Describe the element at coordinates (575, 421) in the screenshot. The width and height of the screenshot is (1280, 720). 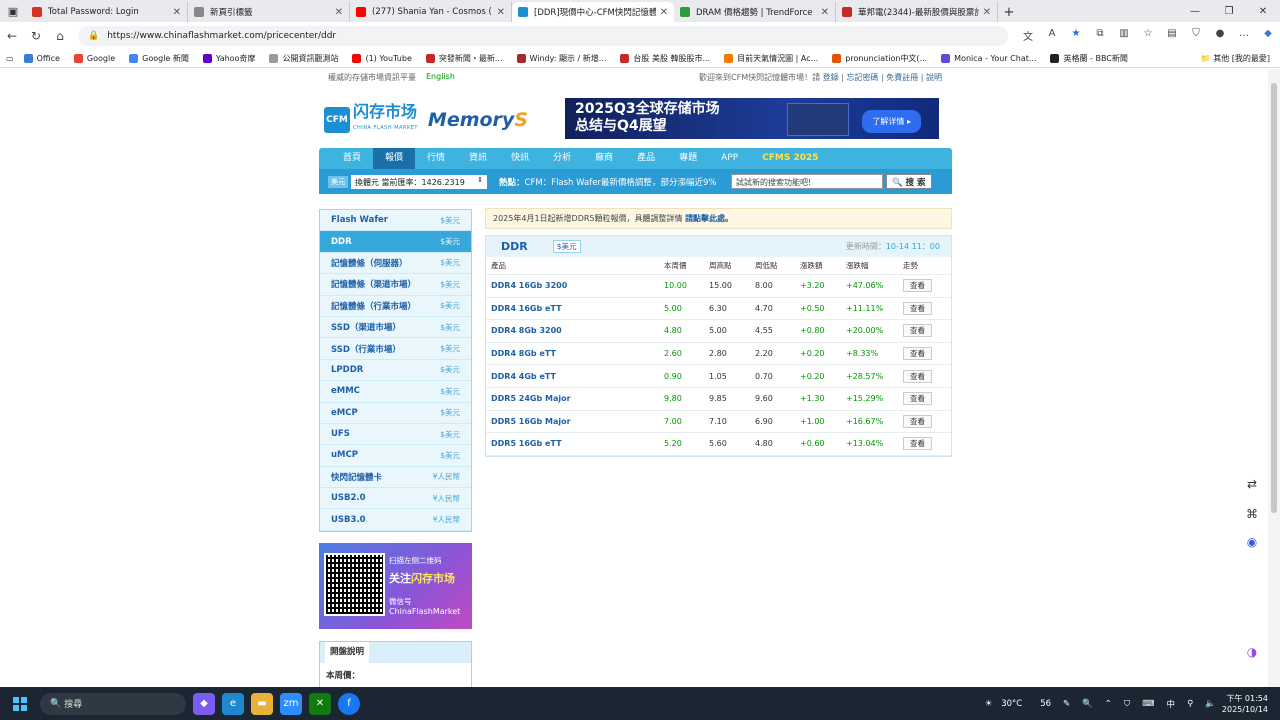
I see `product-name: DDR5 16Gb Major` at that location.